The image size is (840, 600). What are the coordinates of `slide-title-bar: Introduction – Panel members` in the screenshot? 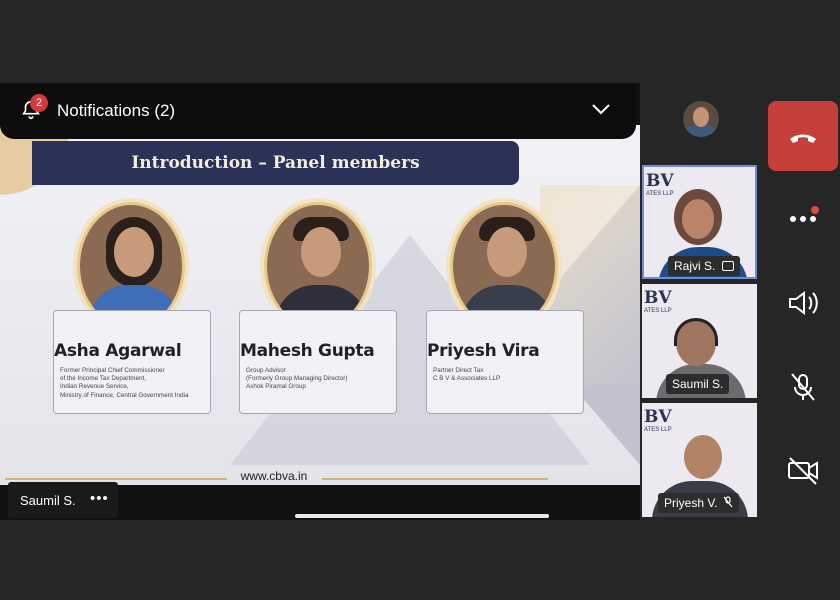 It's located at (275, 163).